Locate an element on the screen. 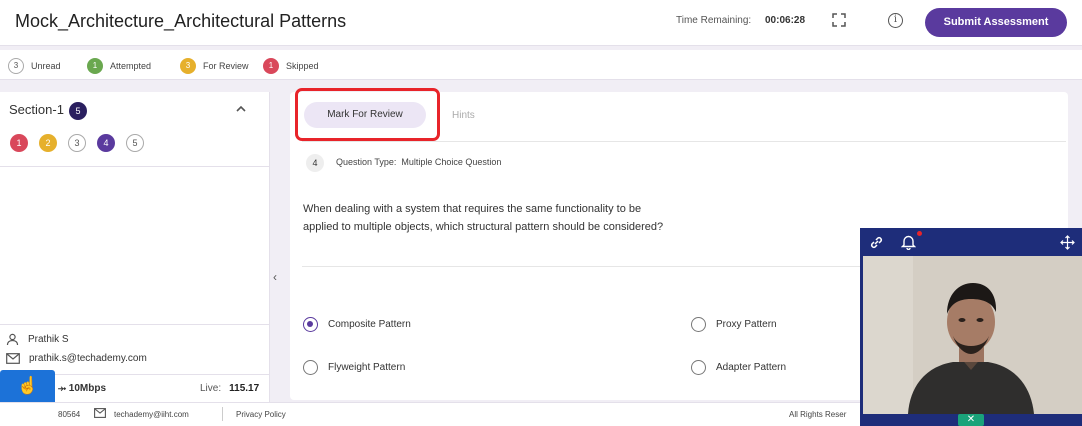 This screenshot has height=426, width=1082. live-value: 115.17 is located at coordinates (244, 388).